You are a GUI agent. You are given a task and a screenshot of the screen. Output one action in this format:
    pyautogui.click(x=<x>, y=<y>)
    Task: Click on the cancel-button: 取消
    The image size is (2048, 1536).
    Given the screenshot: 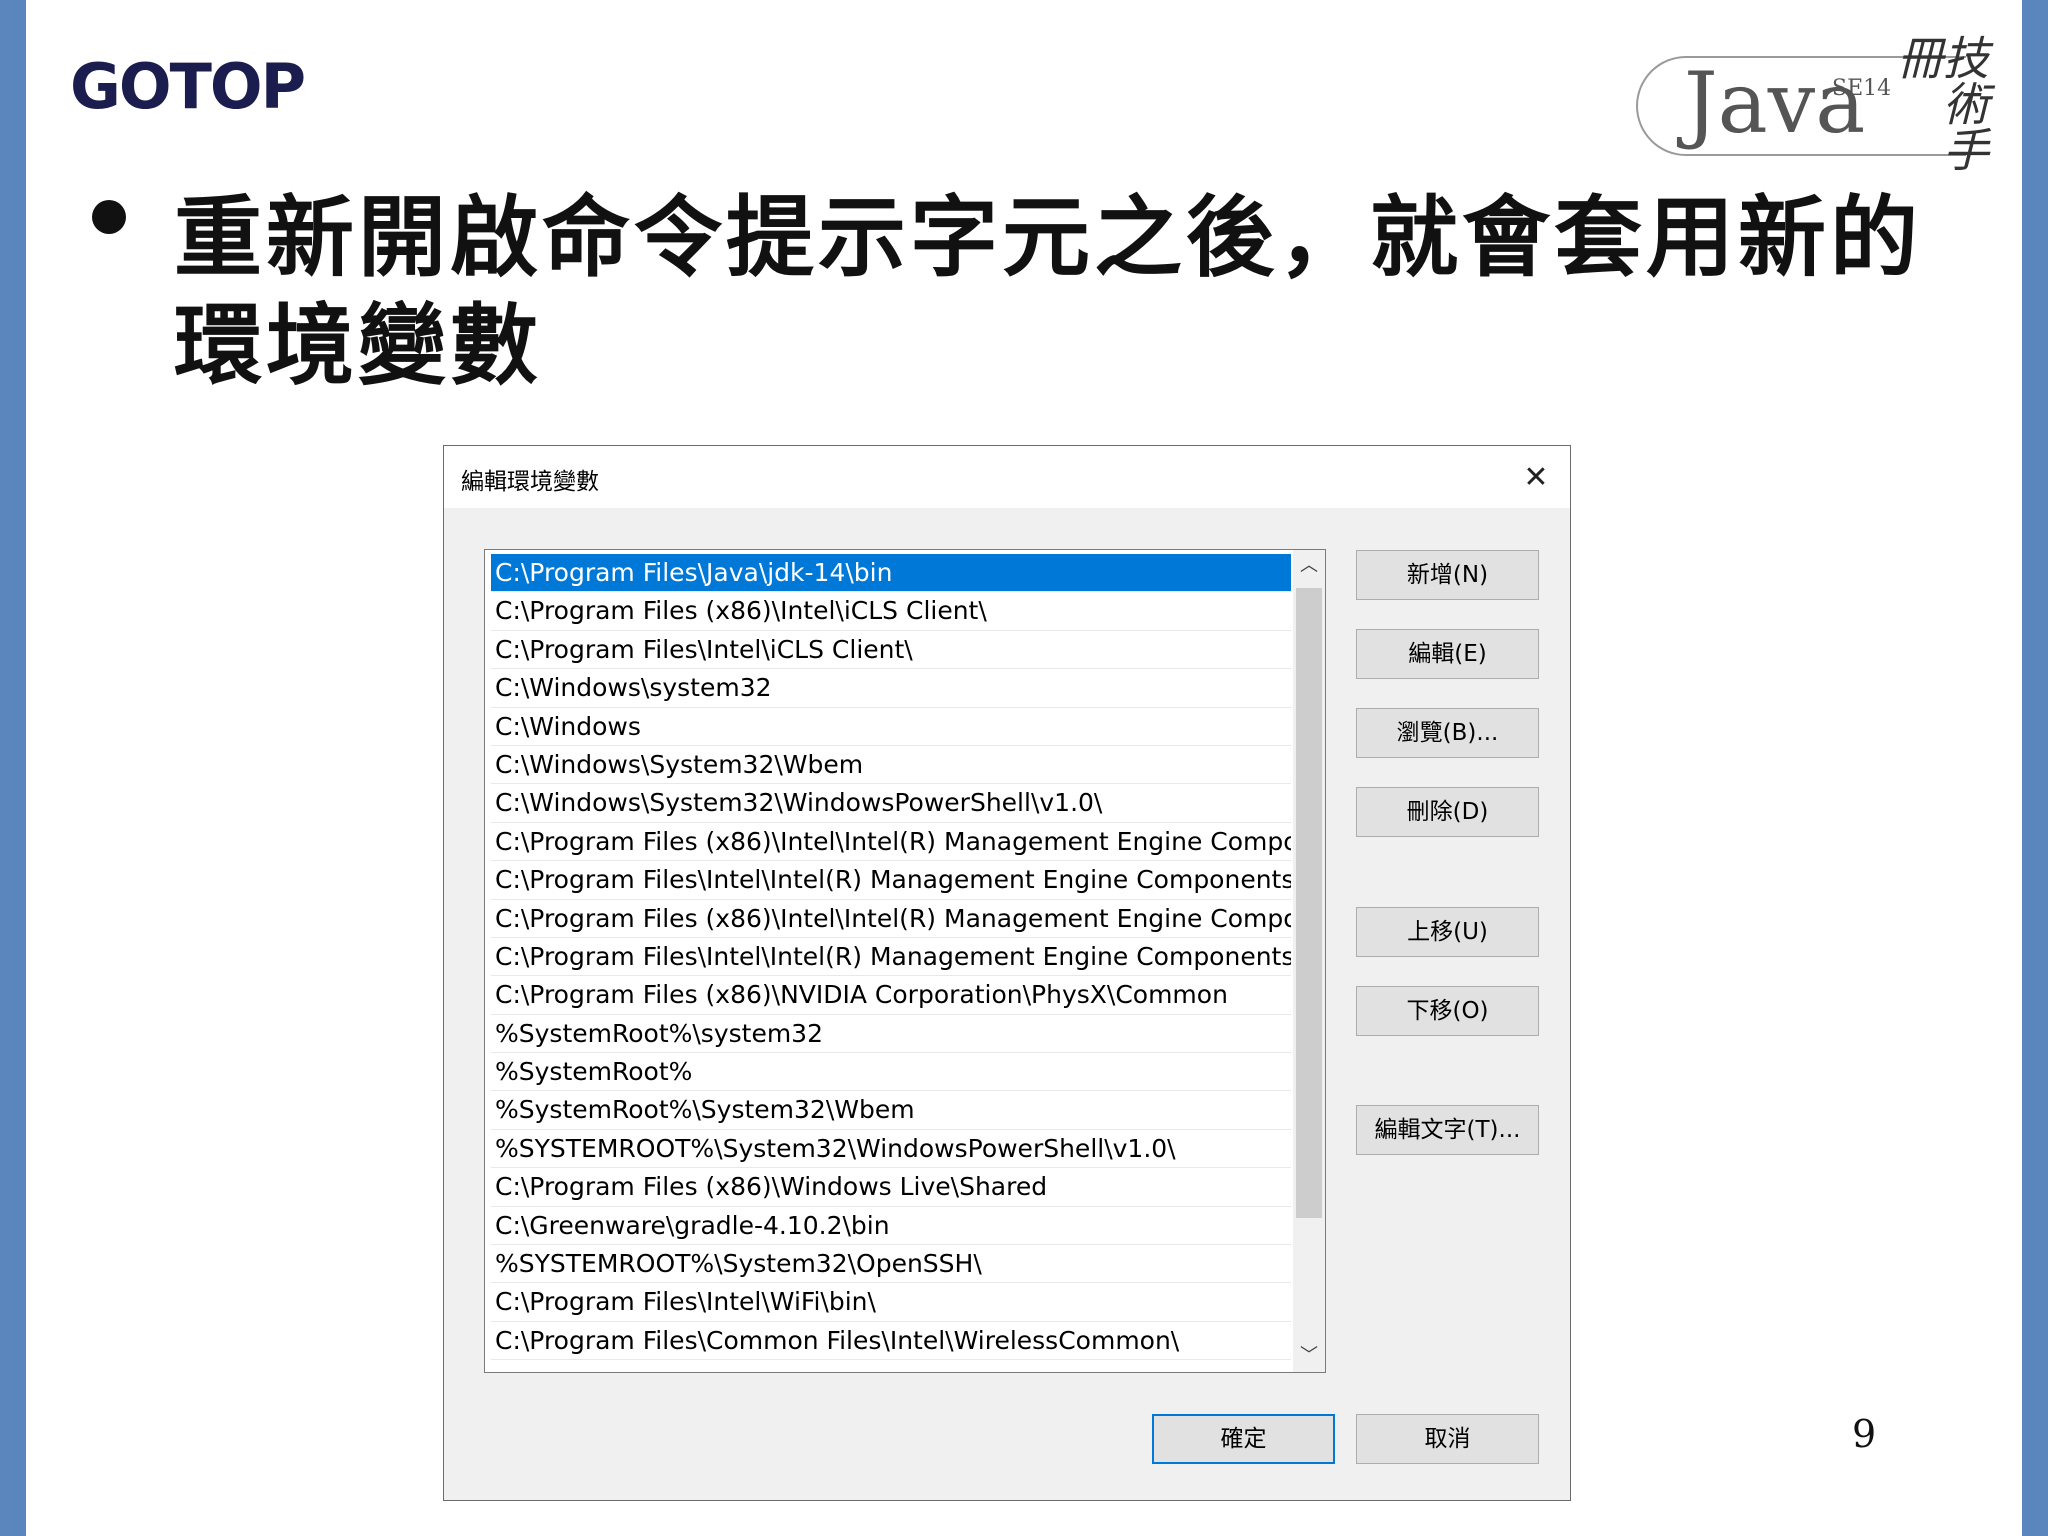 What is the action you would take?
    pyautogui.click(x=1447, y=1439)
    